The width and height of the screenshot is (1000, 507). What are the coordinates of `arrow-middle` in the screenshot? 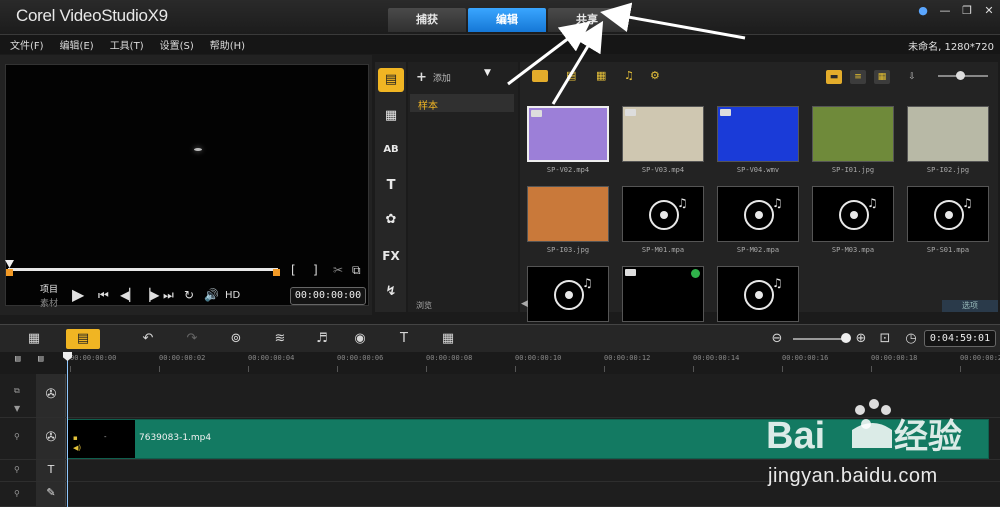 It's located at (577, 62).